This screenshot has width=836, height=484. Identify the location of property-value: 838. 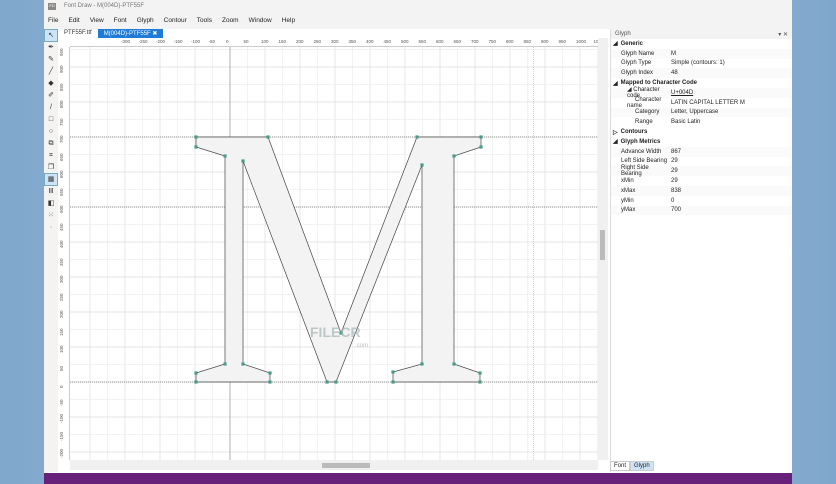
(676, 190).